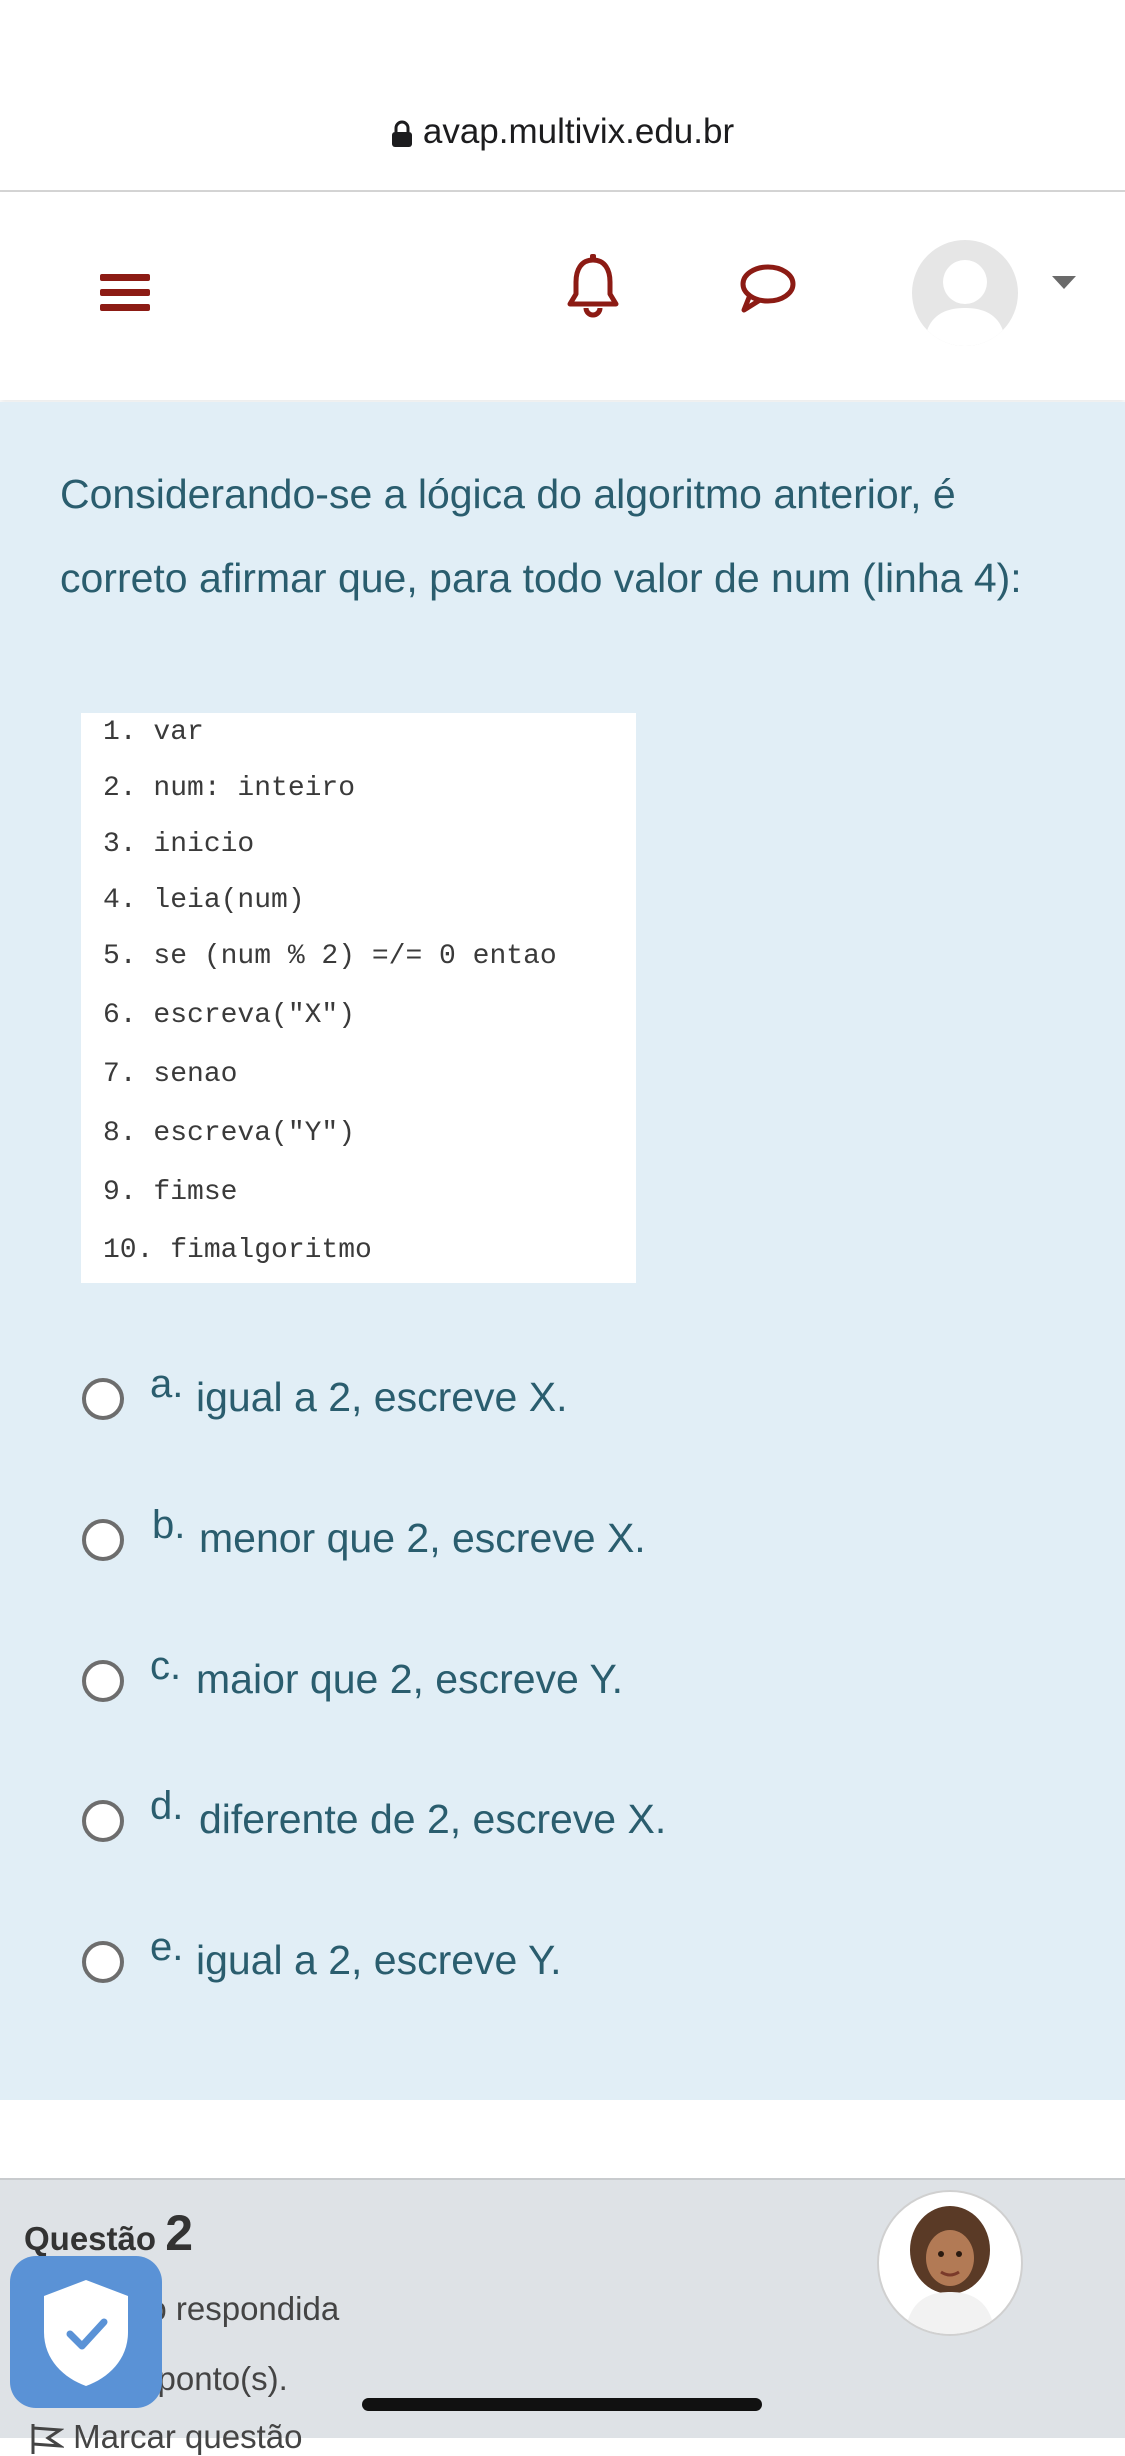 Image resolution: width=1125 pixels, height=2456 pixels. I want to click on option-text: maior que 2, escreve Y., so click(409, 1679).